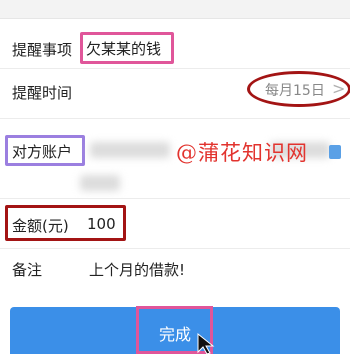 The image size is (350, 356). What do you see at coordinates (137, 269) in the screenshot?
I see `note-value: 上个月的借款!` at bounding box center [137, 269].